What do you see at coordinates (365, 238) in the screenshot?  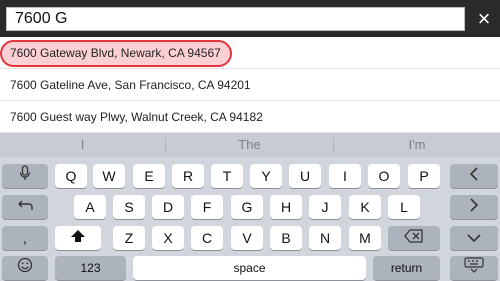 I see `key-m: M` at bounding box center [365, 238].